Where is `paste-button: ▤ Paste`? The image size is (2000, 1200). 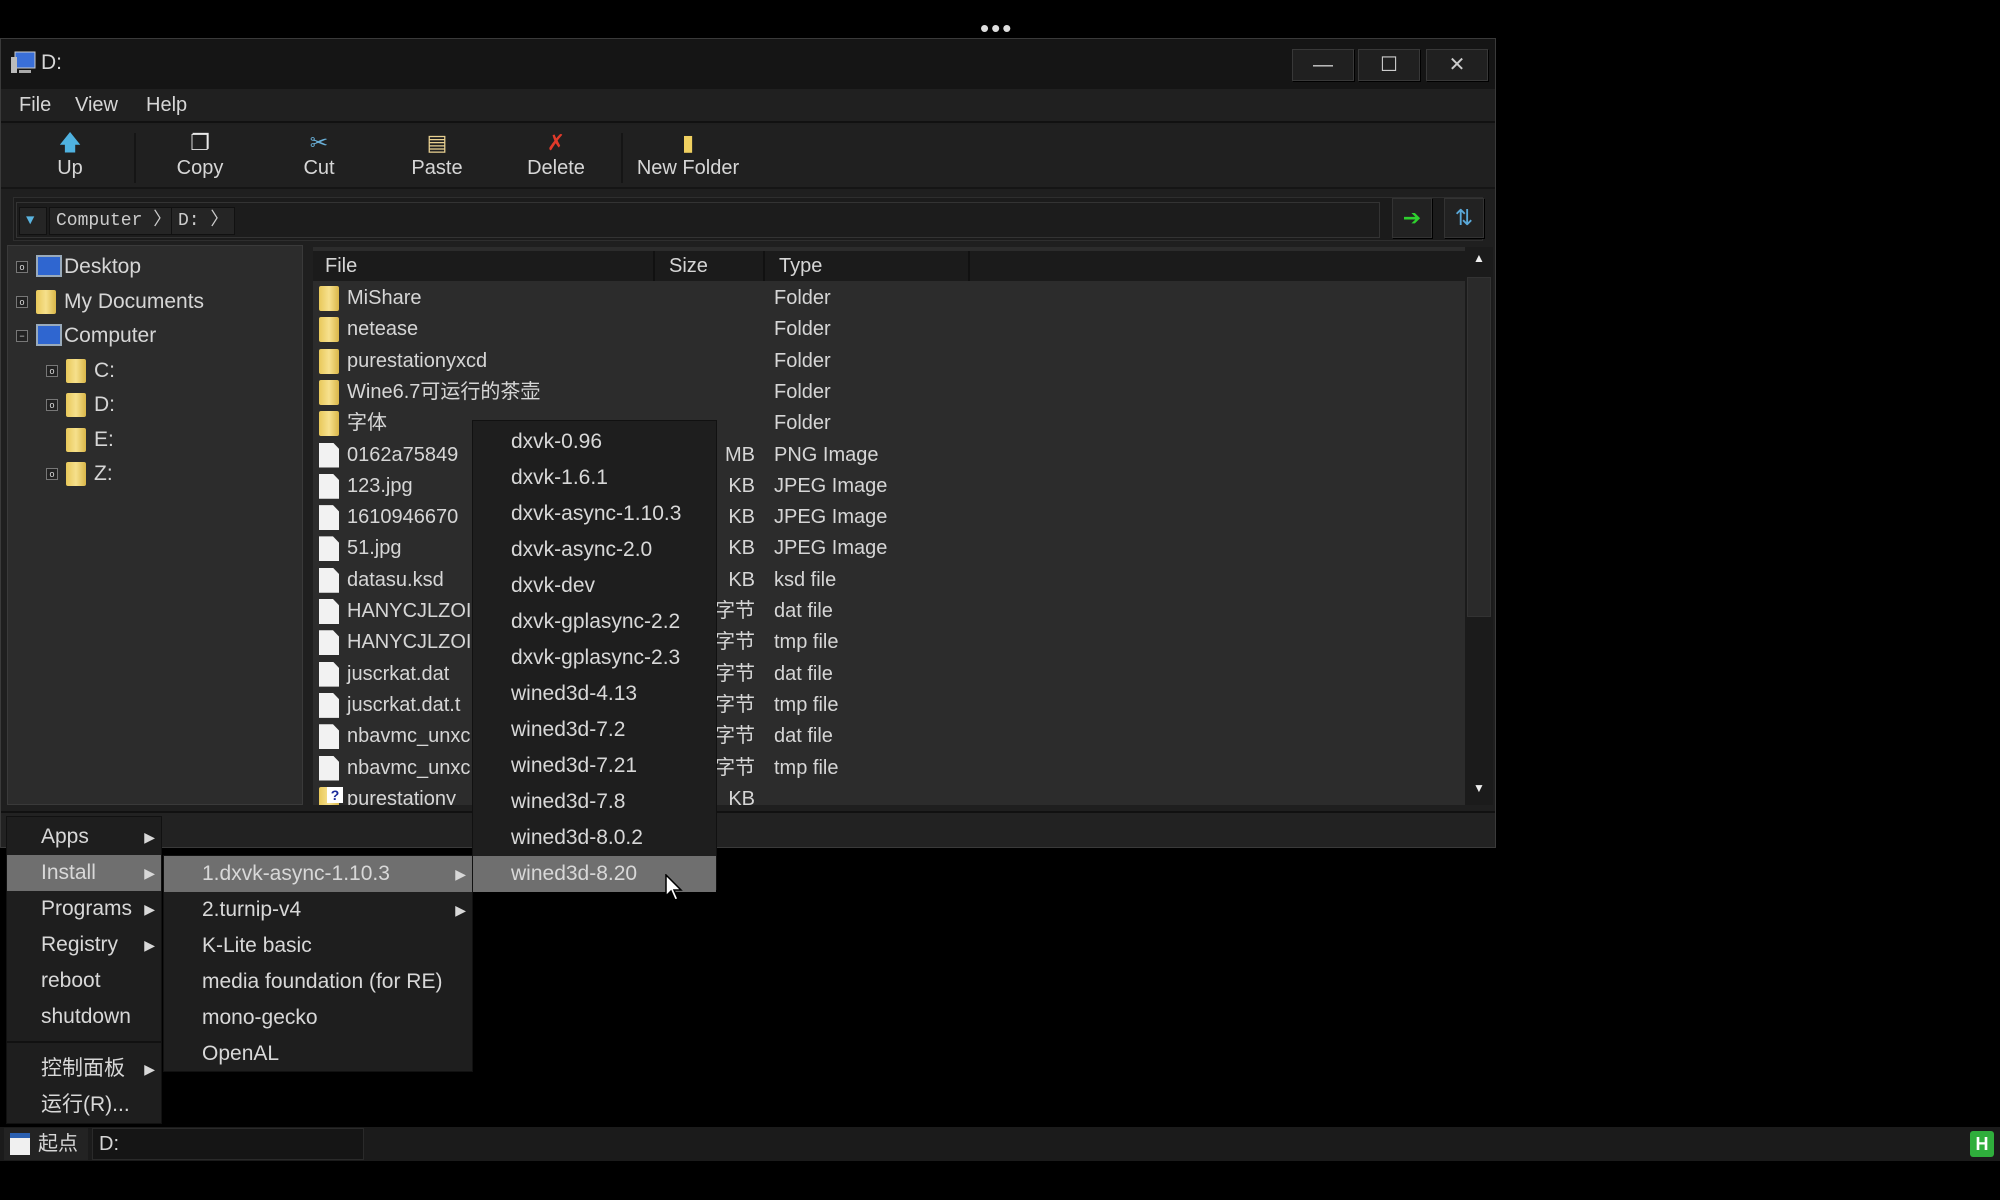 paste-button: ▤ Paste is located at coordinates (437, 157).